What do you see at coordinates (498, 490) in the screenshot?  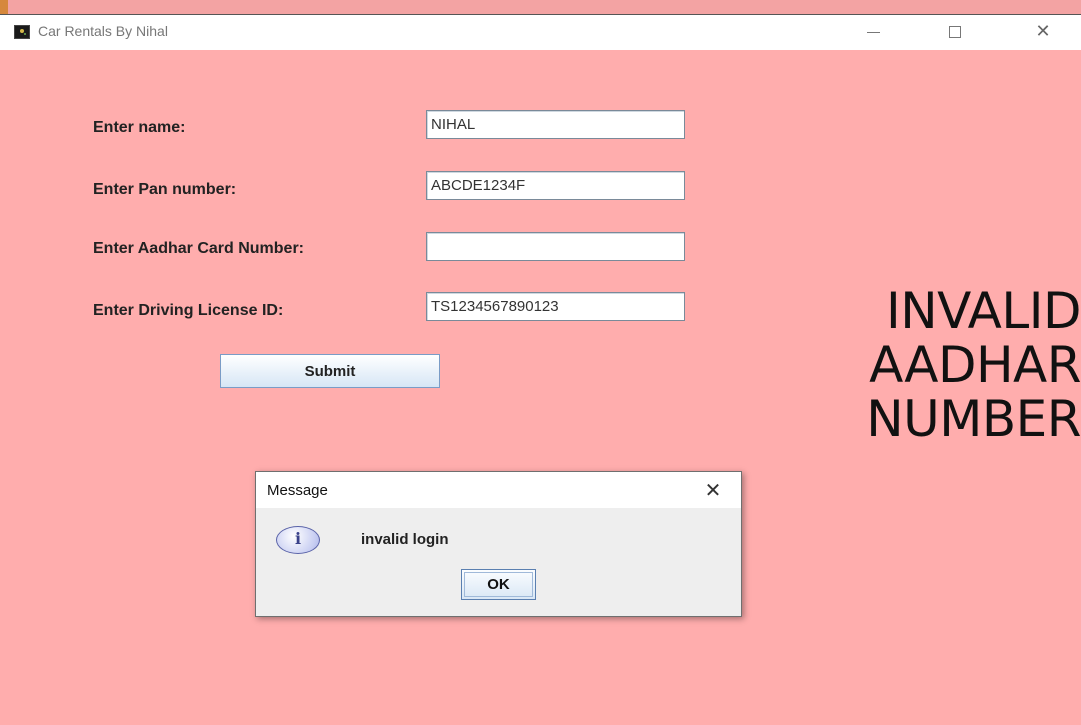 I see `dialog-titlebar: Message ✕` at bounding box center [498, 490].